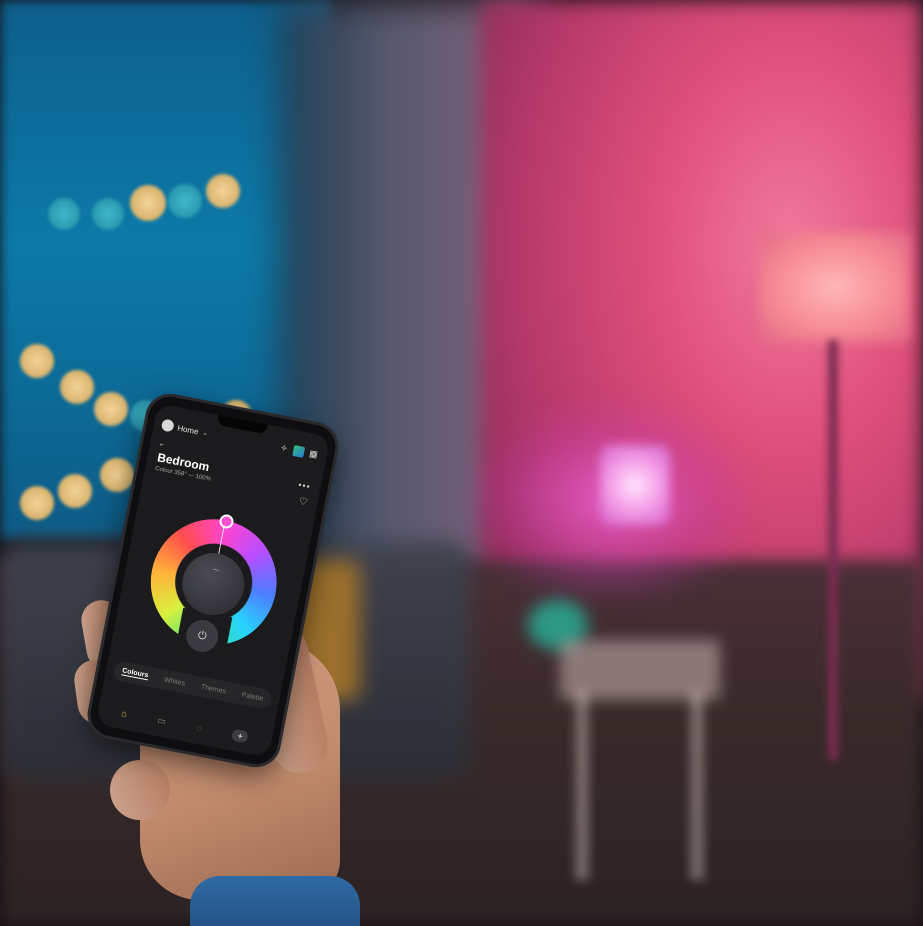 This screenshot has height=926, width=923. What do you see at coordinates (240, 736) in the screenshot?
I see `add-icon: +` at bounding box center [240, 736].